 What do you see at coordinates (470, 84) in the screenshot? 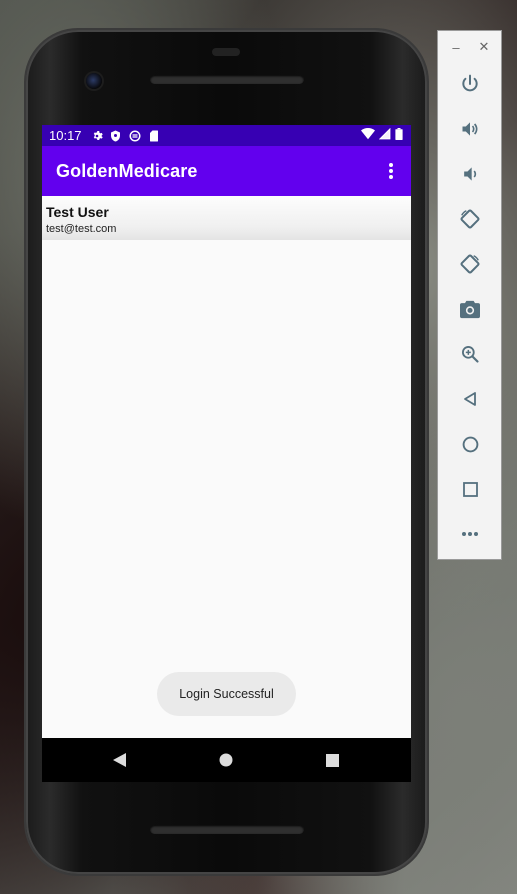
I see `power-icon` at bounding box center [470, 84].